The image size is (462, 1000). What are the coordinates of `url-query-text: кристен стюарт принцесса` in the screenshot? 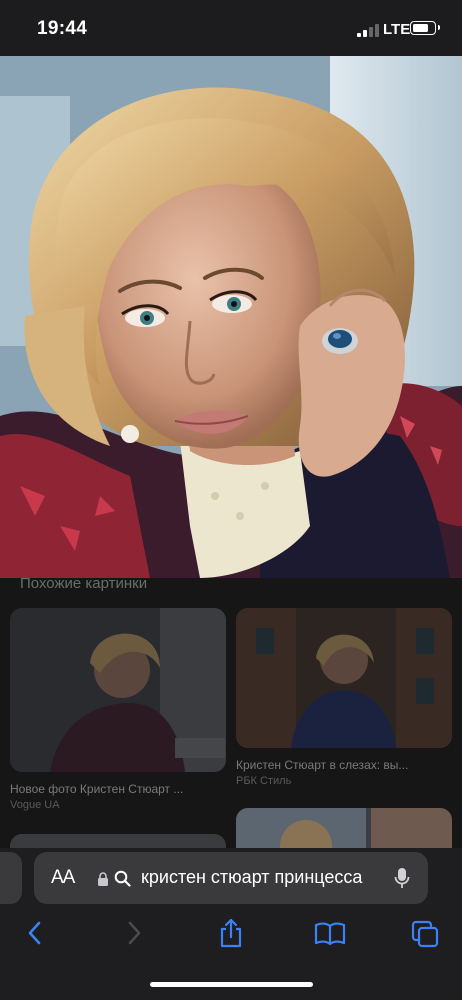 It's located at (261, 877).